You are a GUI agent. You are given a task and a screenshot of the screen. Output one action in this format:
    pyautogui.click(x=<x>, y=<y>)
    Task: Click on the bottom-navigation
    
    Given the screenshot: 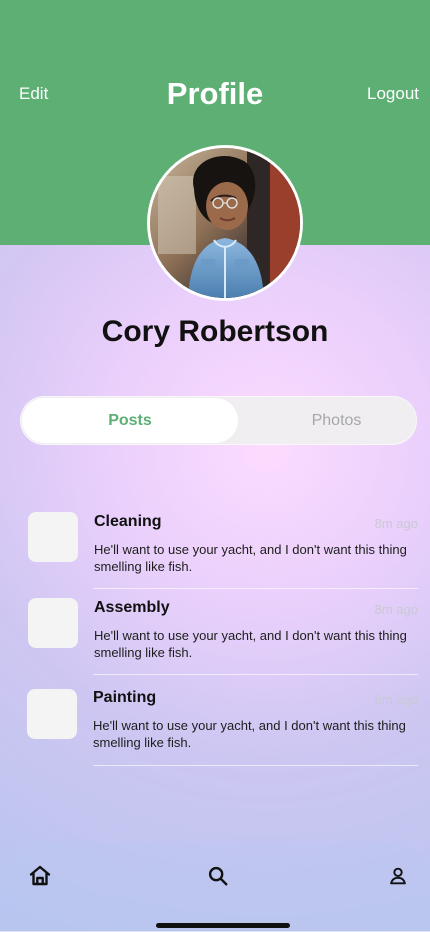 What is the action you would take?
    pyautogui.click(x=215, y=887)
    